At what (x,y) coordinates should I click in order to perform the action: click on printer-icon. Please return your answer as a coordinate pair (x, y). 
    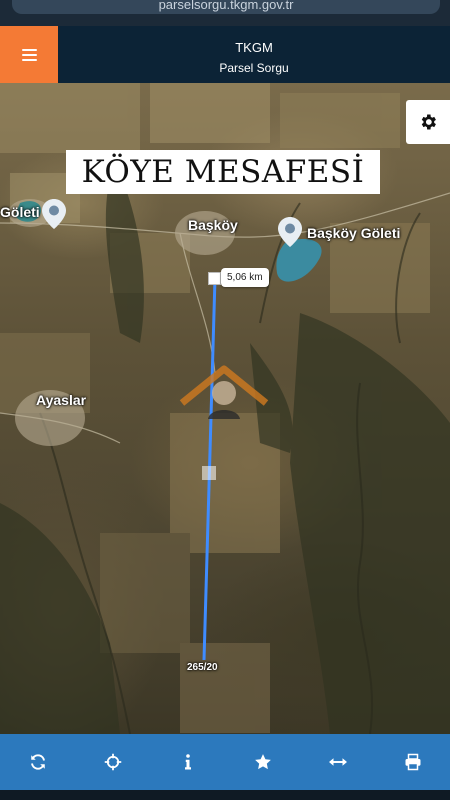
    Looking at the image, I should click on (412, 762).